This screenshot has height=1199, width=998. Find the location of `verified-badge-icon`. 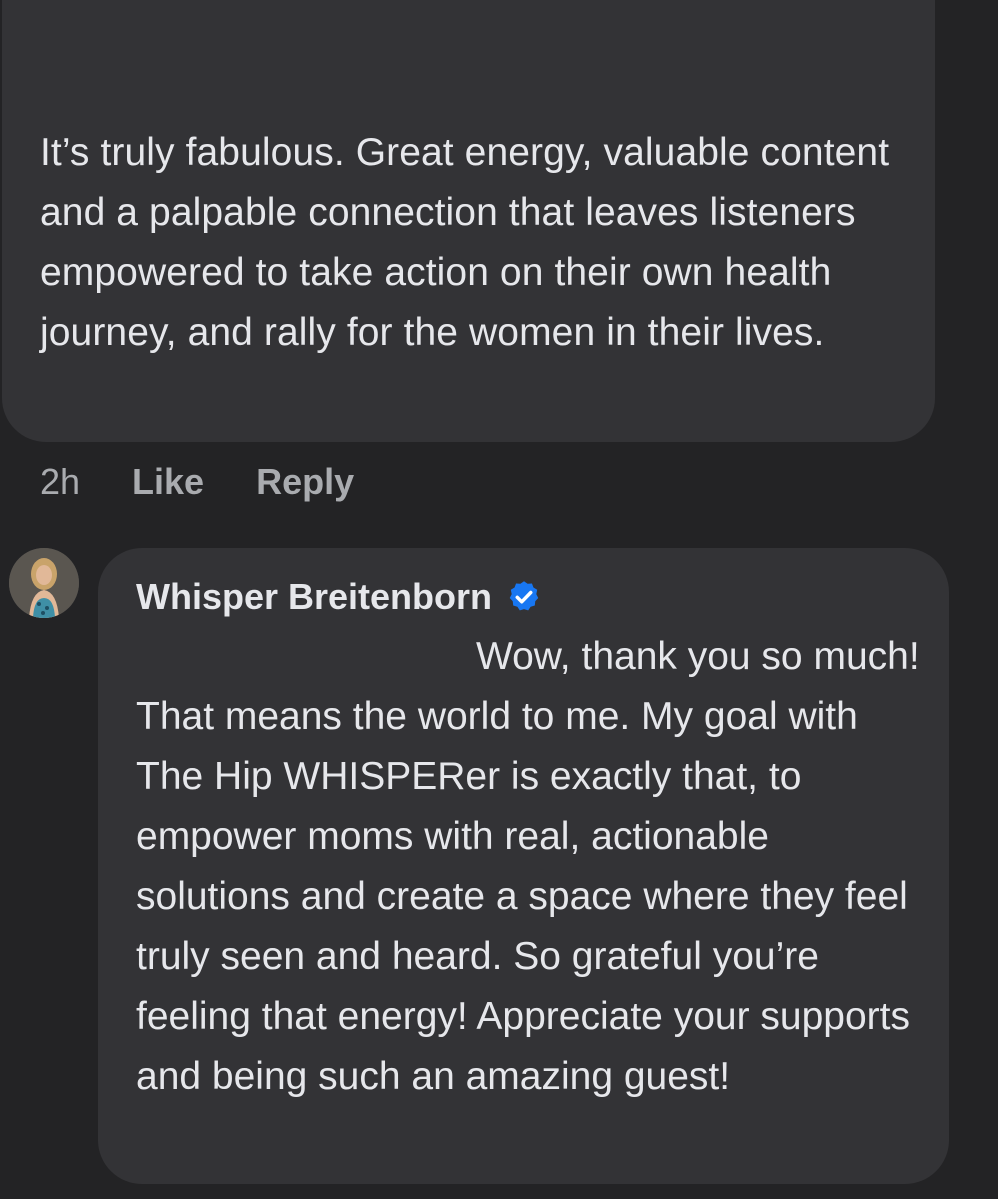

verified-badge-icon is located at coordinates (524, 597).